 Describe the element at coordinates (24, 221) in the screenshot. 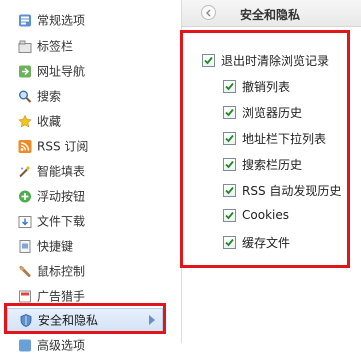

I see `download-icon` at that location.